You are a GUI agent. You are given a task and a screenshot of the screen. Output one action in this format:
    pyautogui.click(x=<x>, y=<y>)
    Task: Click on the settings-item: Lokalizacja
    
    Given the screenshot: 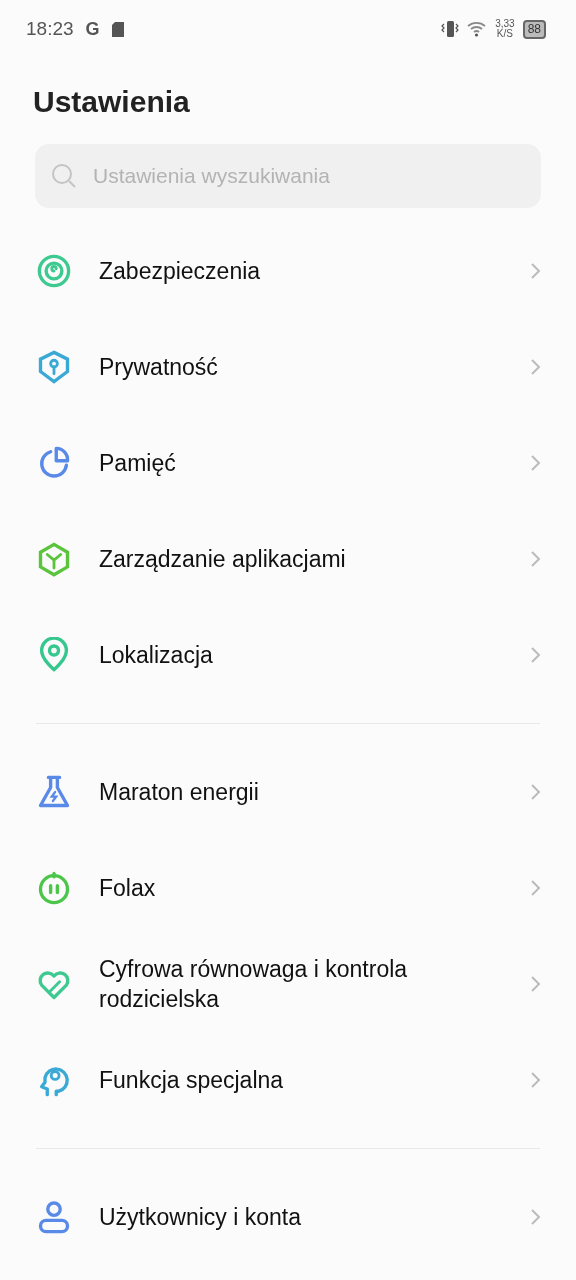 What is the action you would take?
    pyautogui.click(x=288, y=655)
    